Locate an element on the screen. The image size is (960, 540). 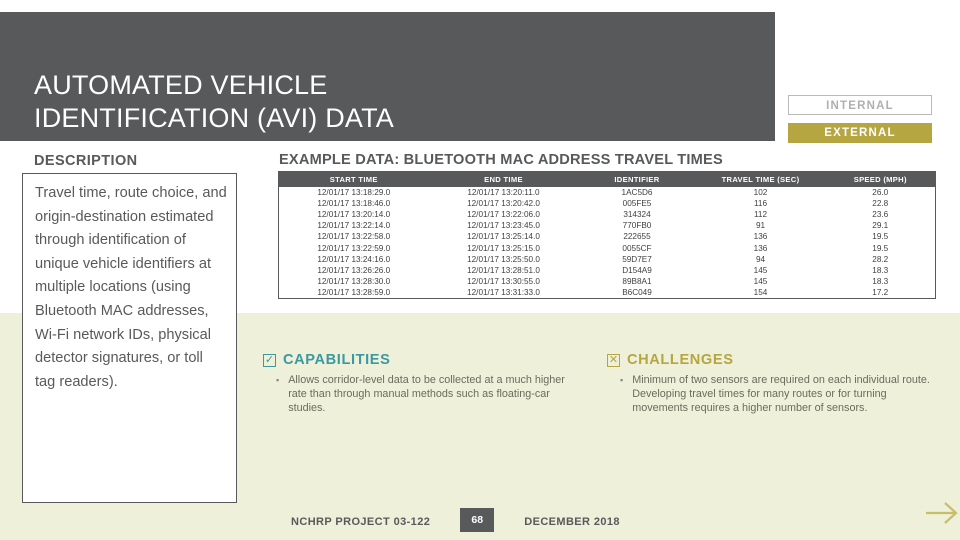
page-title-line-1: AUTOMATED VEHICLE is located at coordinates (181, 85).